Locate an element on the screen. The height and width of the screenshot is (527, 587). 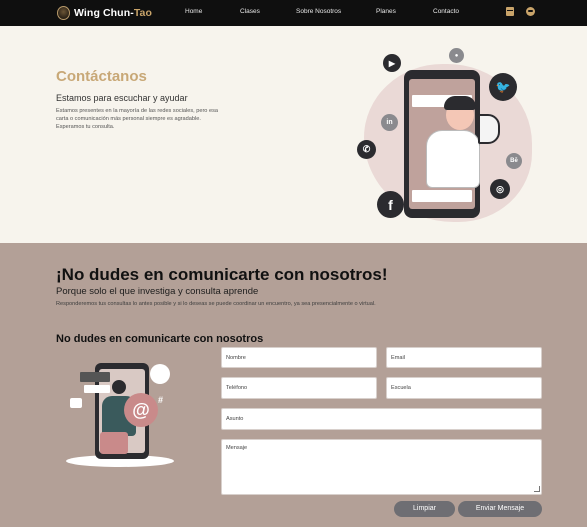
behance-icon: Bē is located at coordinates (514, 161).